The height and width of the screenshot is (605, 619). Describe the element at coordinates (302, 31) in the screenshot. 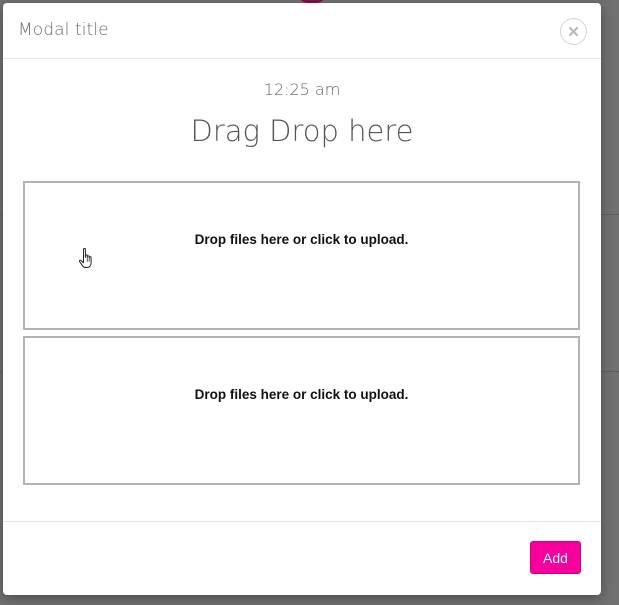

I see `modal-header: Modal title` at that location.